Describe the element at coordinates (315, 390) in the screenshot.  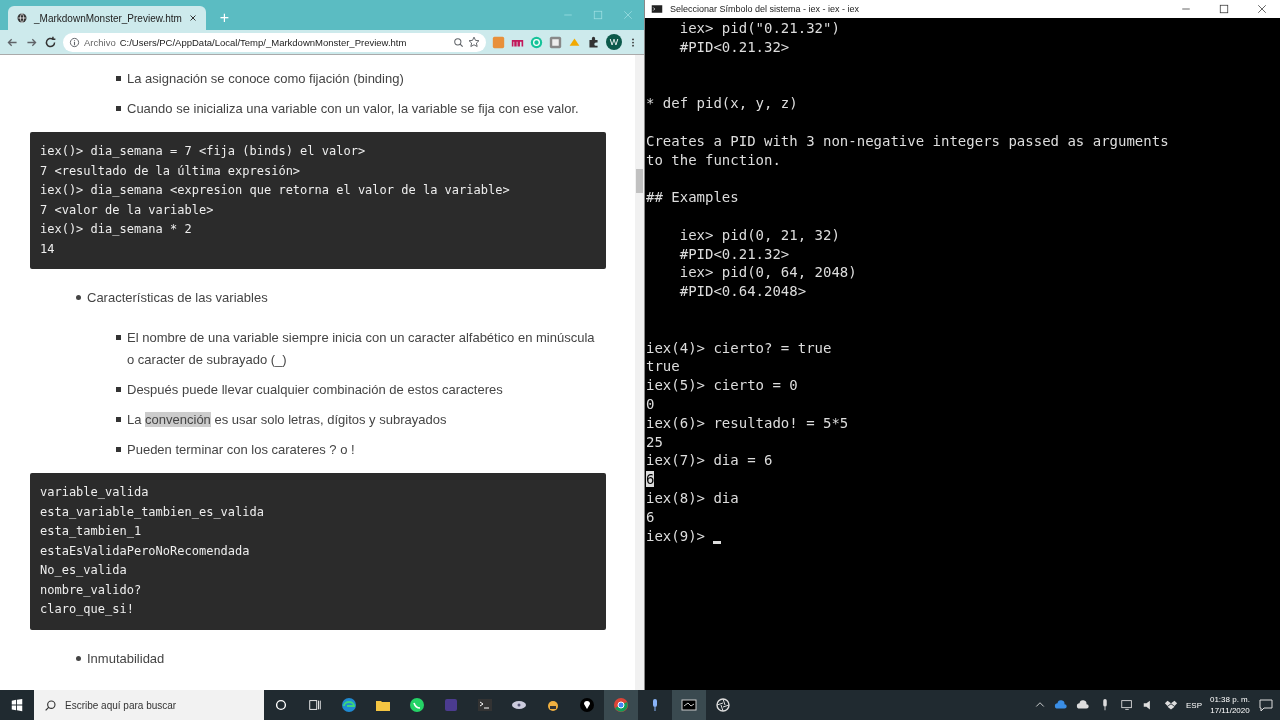
I see `list-item-text: Después puede llevar cualquier combinación de estos caracteres` at that location.